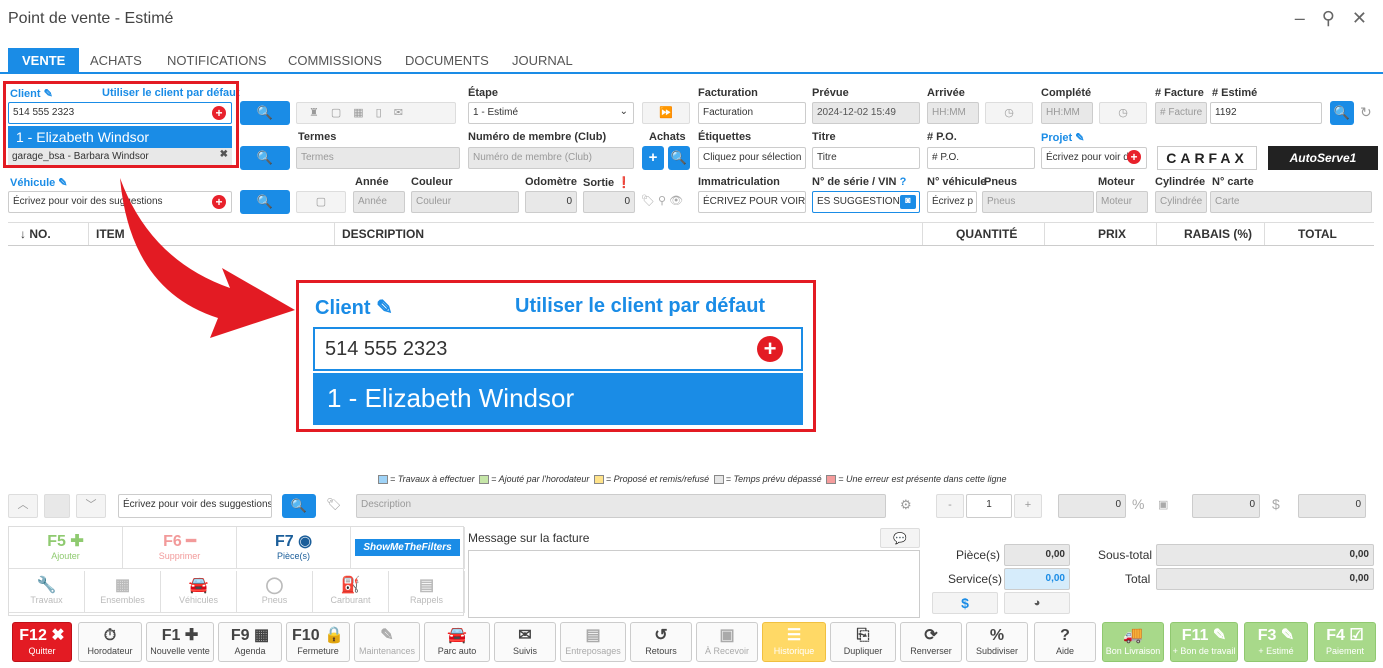 This screenshot has width=1383, height=668. I want to click on bon-de-travail-button: F11 ✎ + Bon de travail, so click(1204, 642).